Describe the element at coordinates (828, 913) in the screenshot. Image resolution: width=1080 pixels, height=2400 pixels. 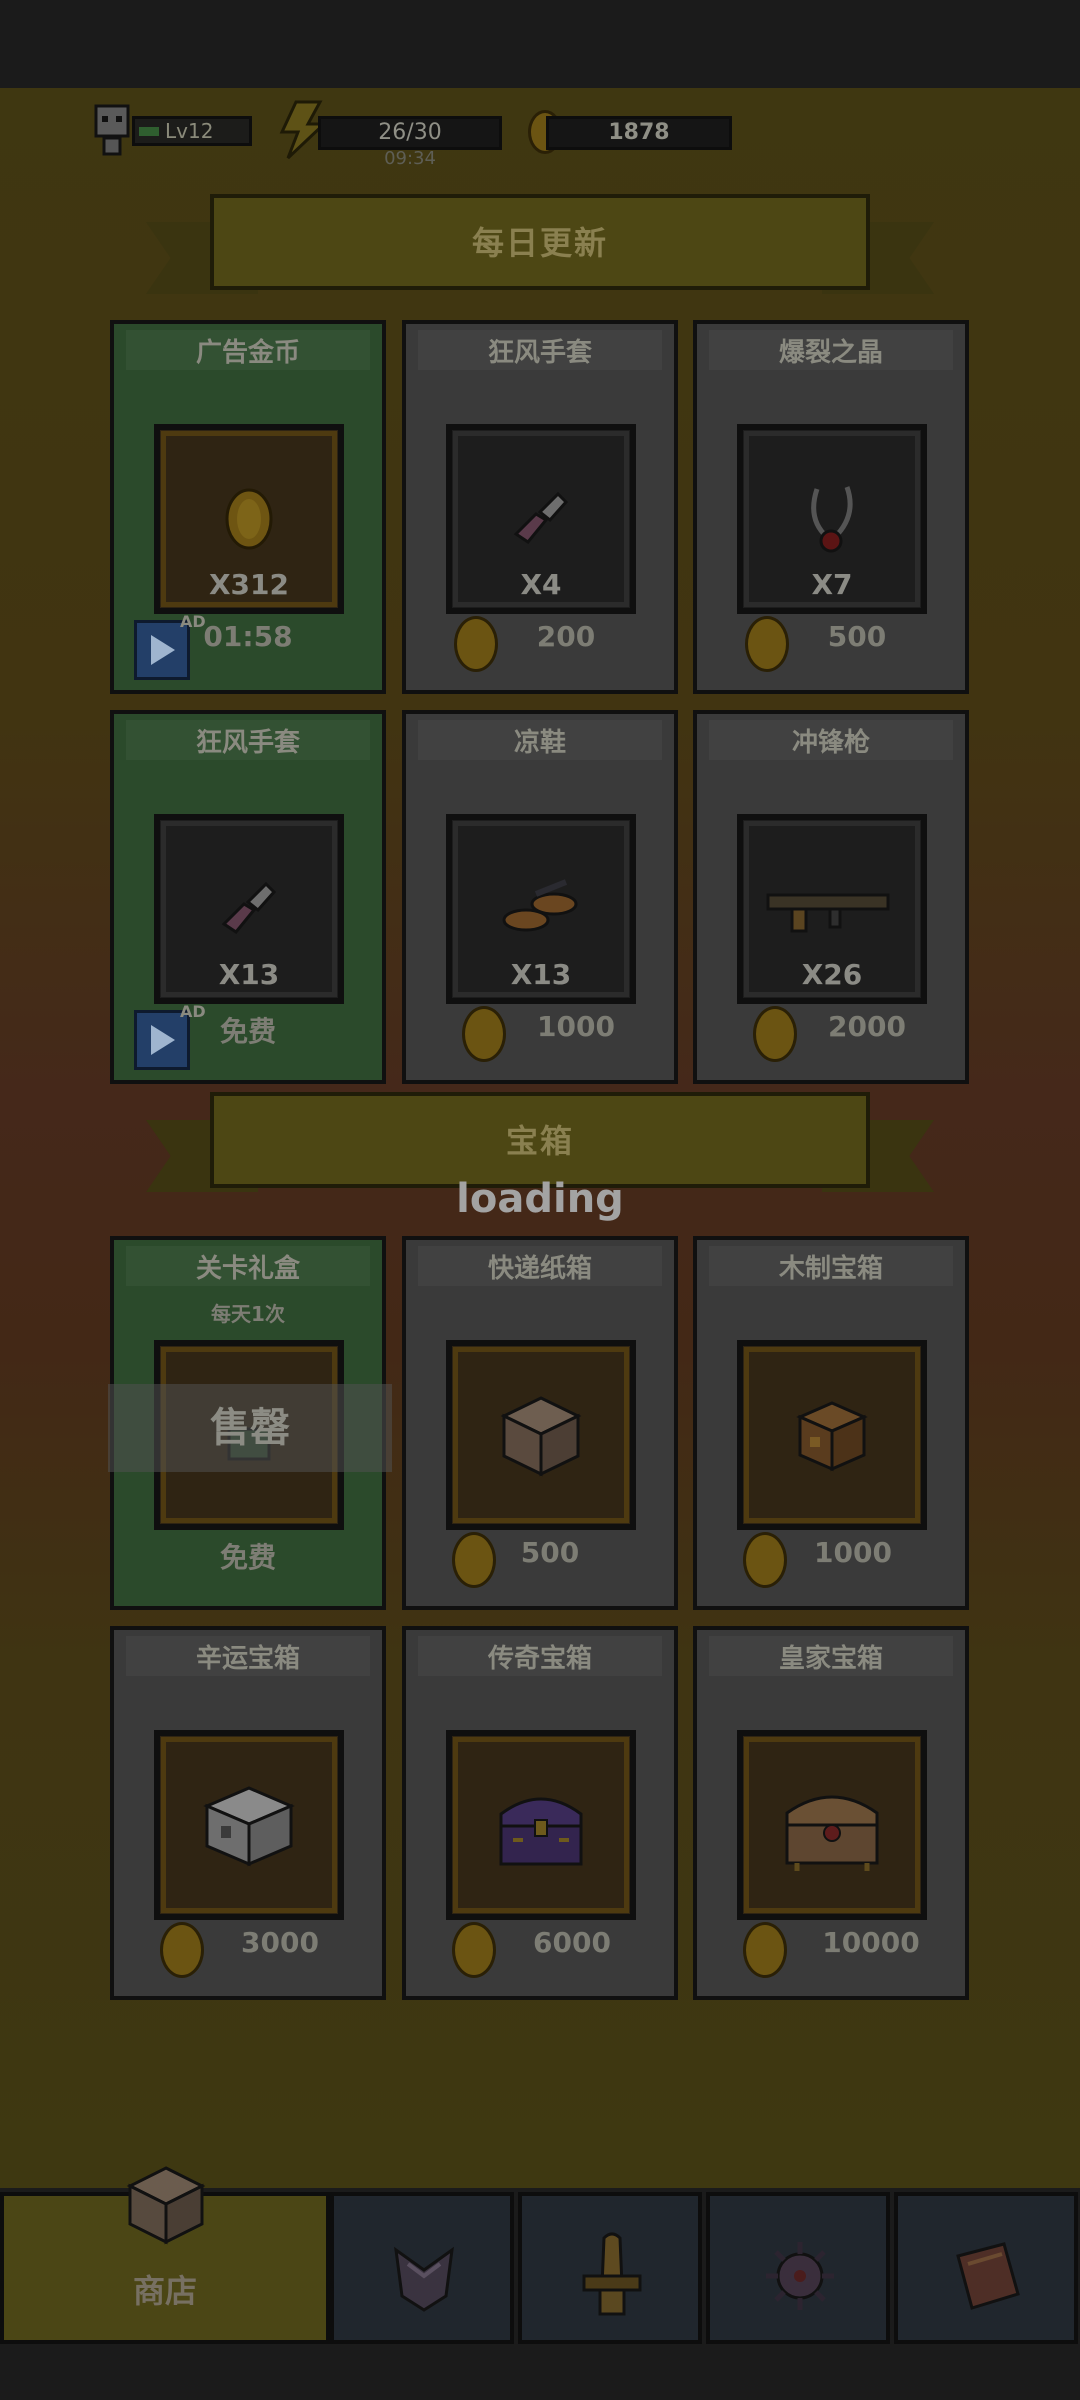
I see `smg-icon` at that location.